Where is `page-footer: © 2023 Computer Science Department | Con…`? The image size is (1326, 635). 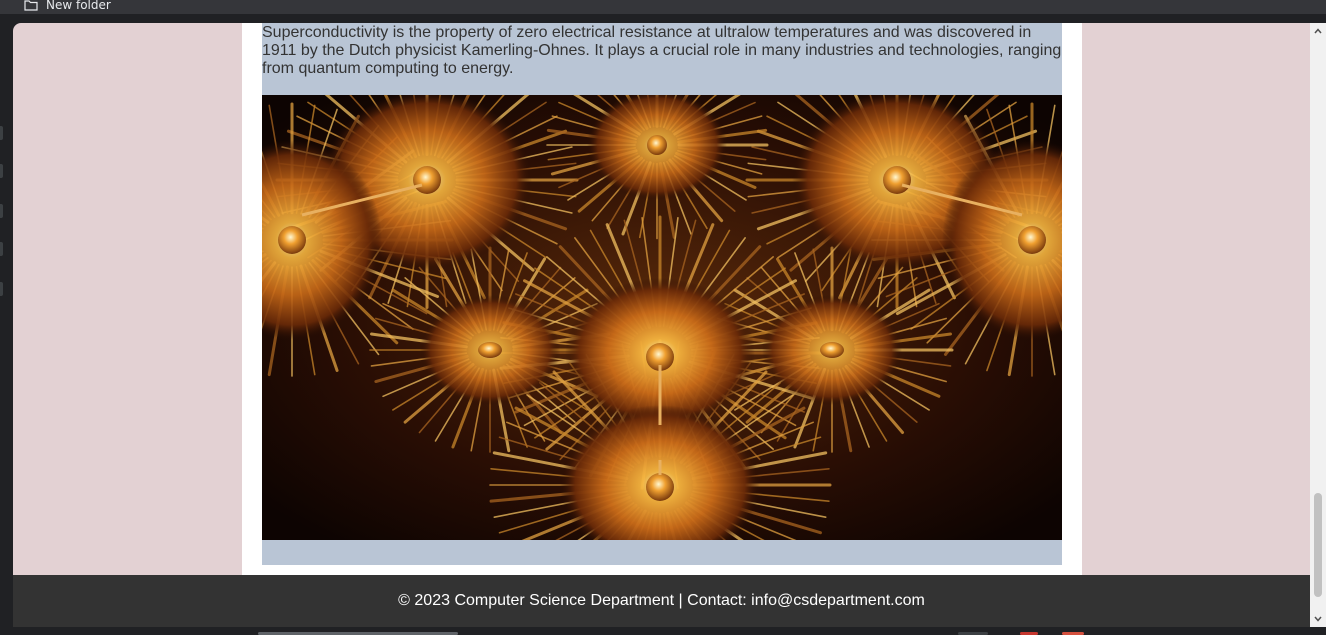
page-footer: © 2023 Computer Science Department | Con… is located at coordinates (661, 601).